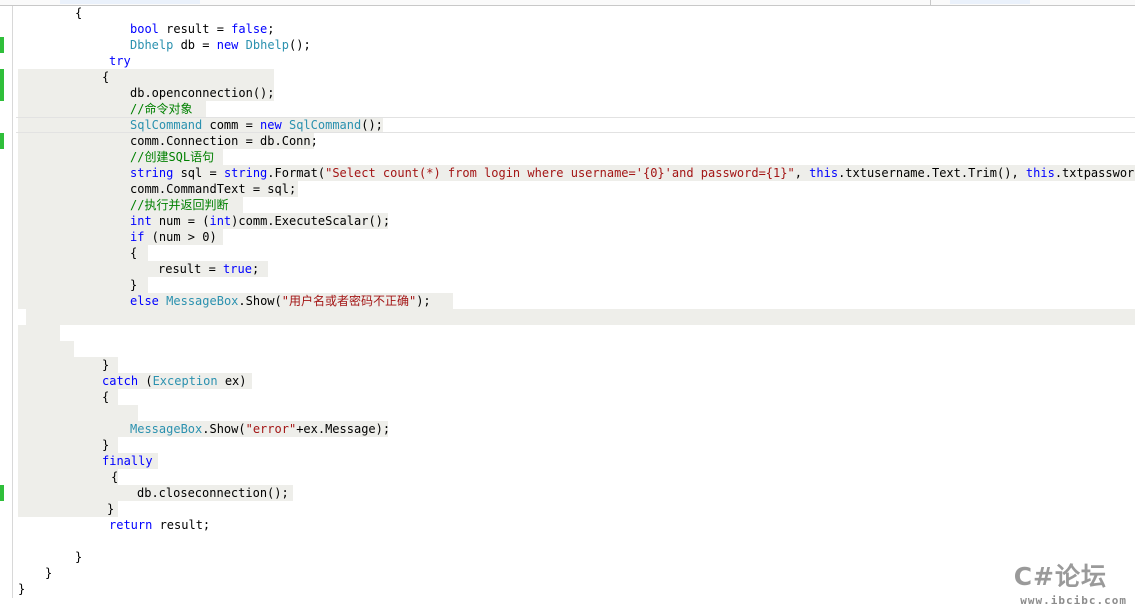  I want to click on code-token: //创建SQL语句, so click(172, 157).